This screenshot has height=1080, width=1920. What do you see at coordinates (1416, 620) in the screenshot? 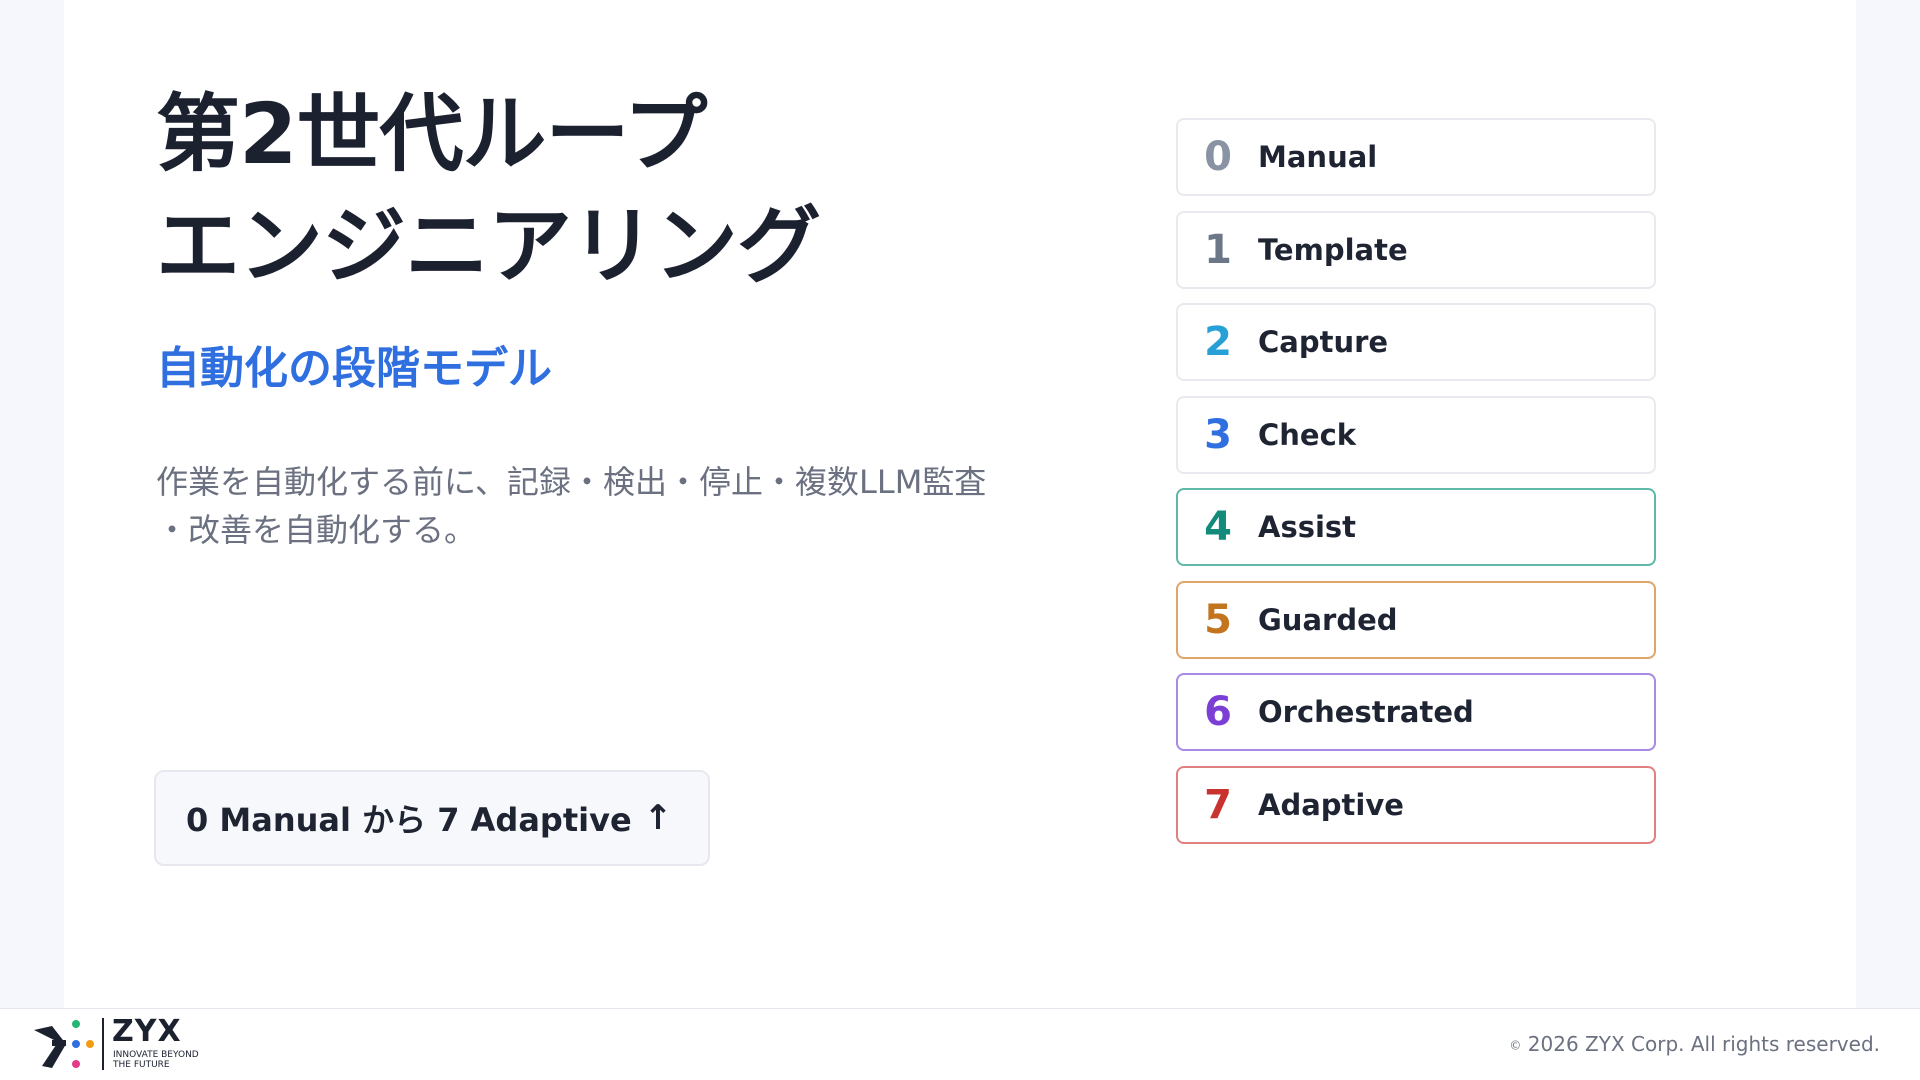
I see `stage-item-guarded: 5 Guarded` at bounding box center [1416, 620].